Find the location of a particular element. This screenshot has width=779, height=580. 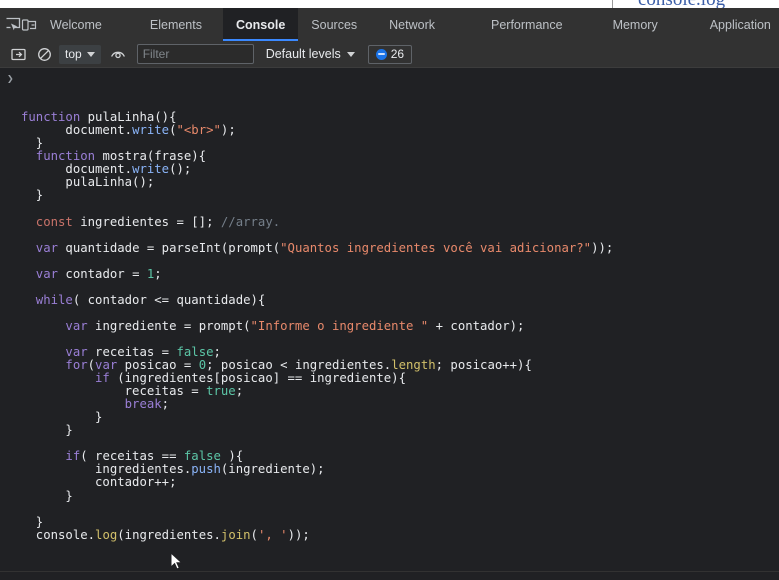

chevron-down-icon is located at coordinates (90, 54).